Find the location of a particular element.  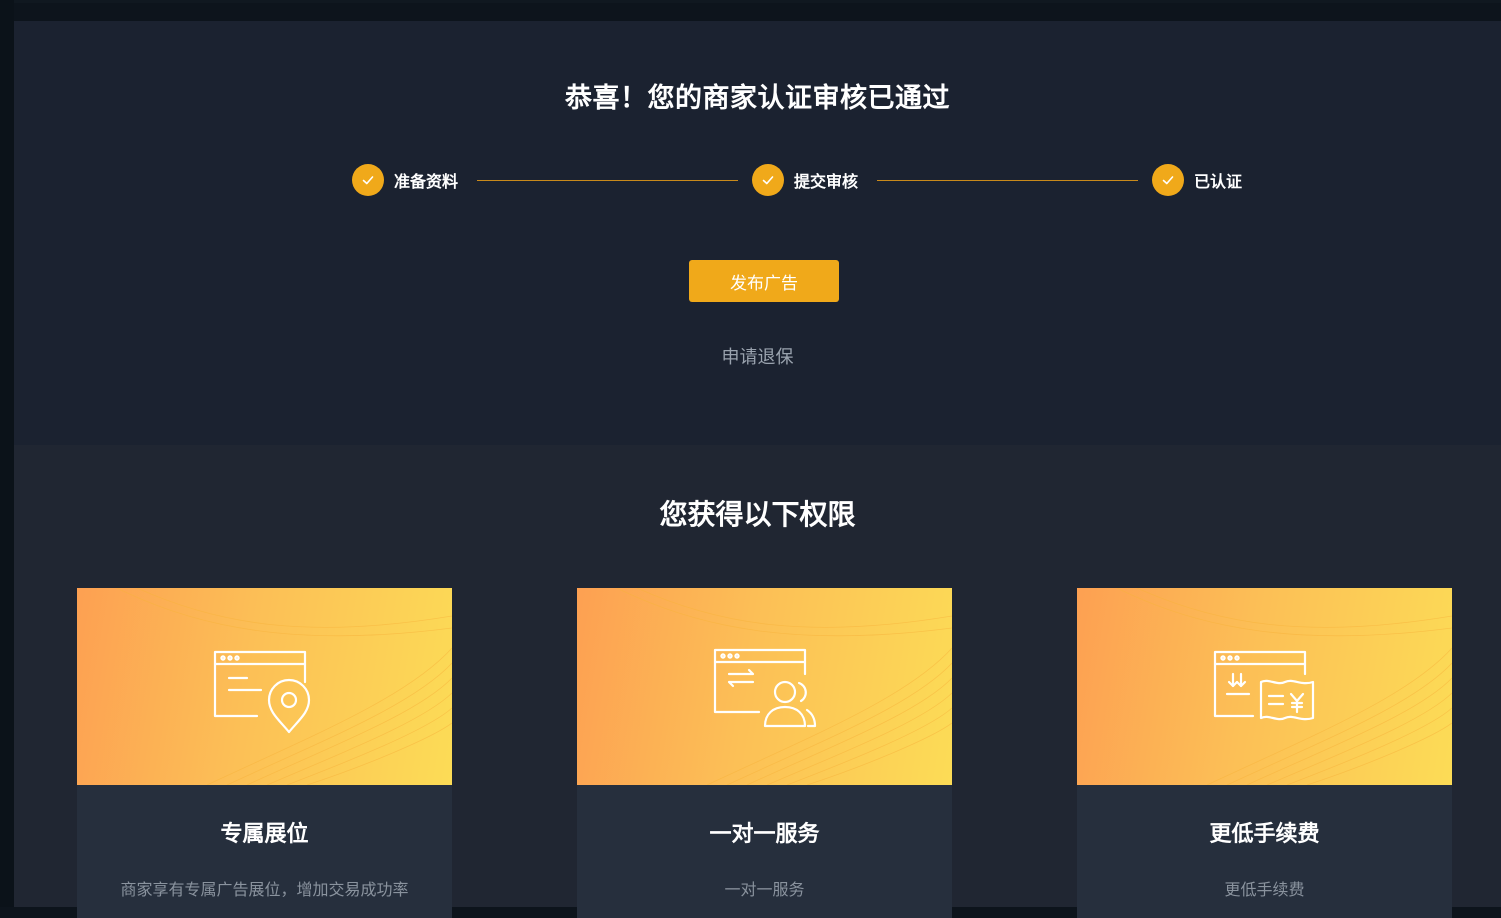

card-description: 一对一服务 is located at coordinates (764, 889).